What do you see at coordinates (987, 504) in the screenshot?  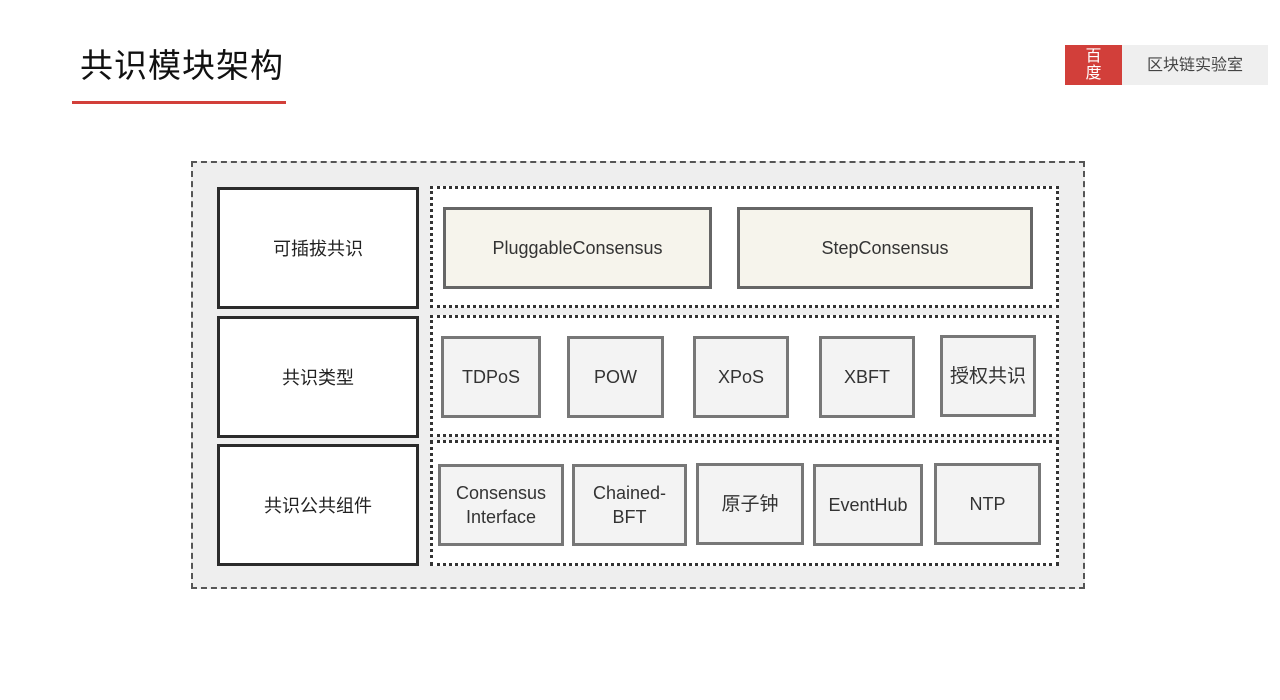 I see `component-ntp: NTP` at bounding box center [987, 504].